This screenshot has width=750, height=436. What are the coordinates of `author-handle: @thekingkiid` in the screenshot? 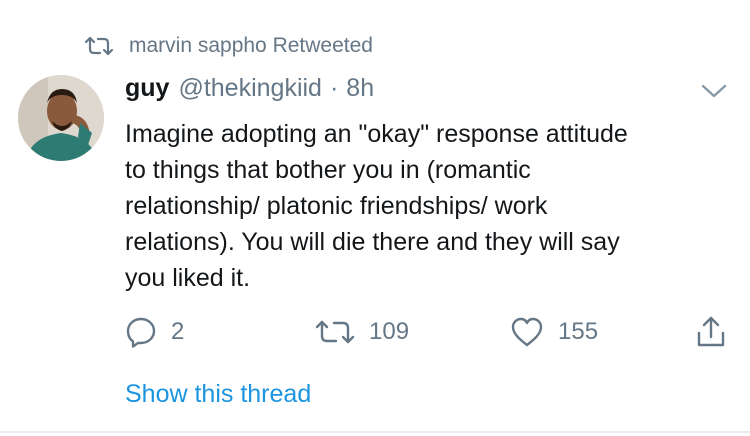 It's located at (250, 88).